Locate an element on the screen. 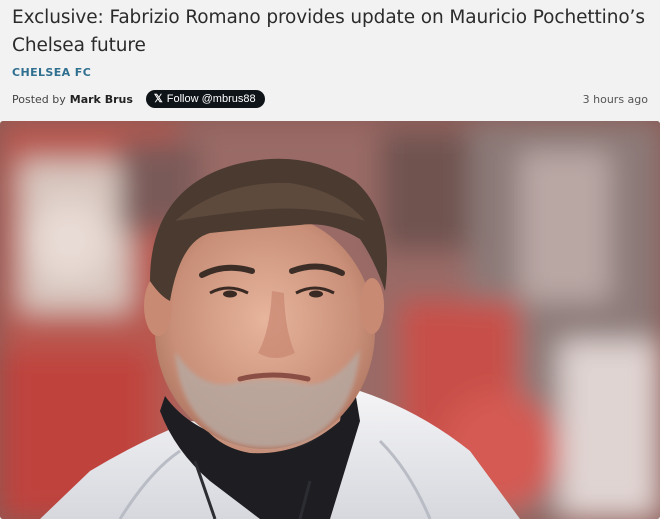 The height and width of the screenshot is (519, 660). category-link: CHELSEA FC is located at coordinates (51, 72).